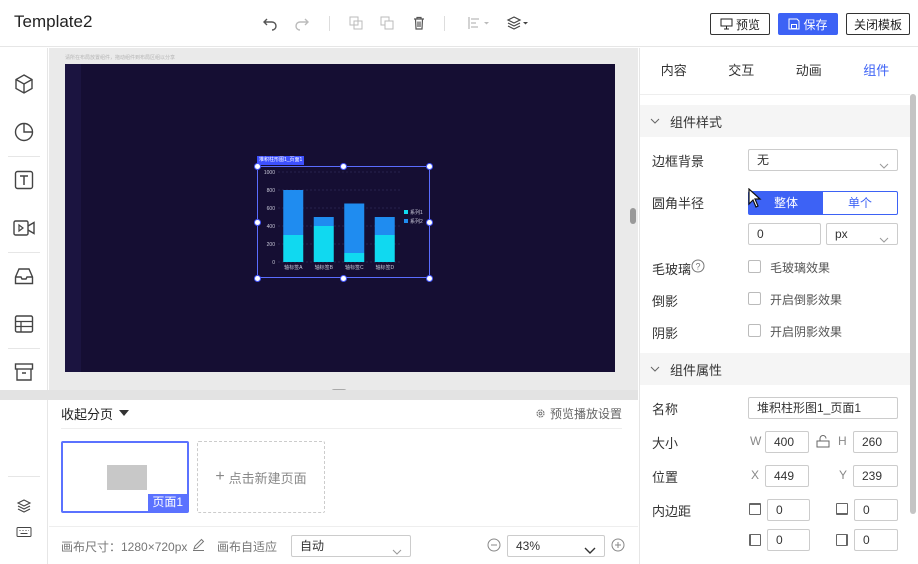 The height and width of the screenshot is (564, 918). I want to click on padding-top-value: 0, so click(779, 510).